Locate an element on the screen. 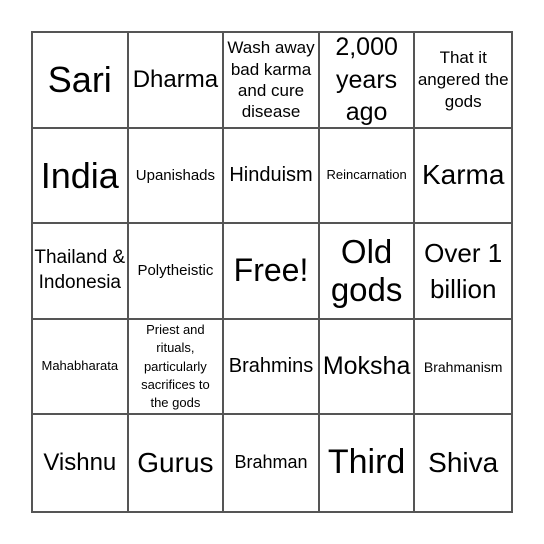  bingo-cell: Wash away bad karma and cure disease is located at coordinates (272, 81).